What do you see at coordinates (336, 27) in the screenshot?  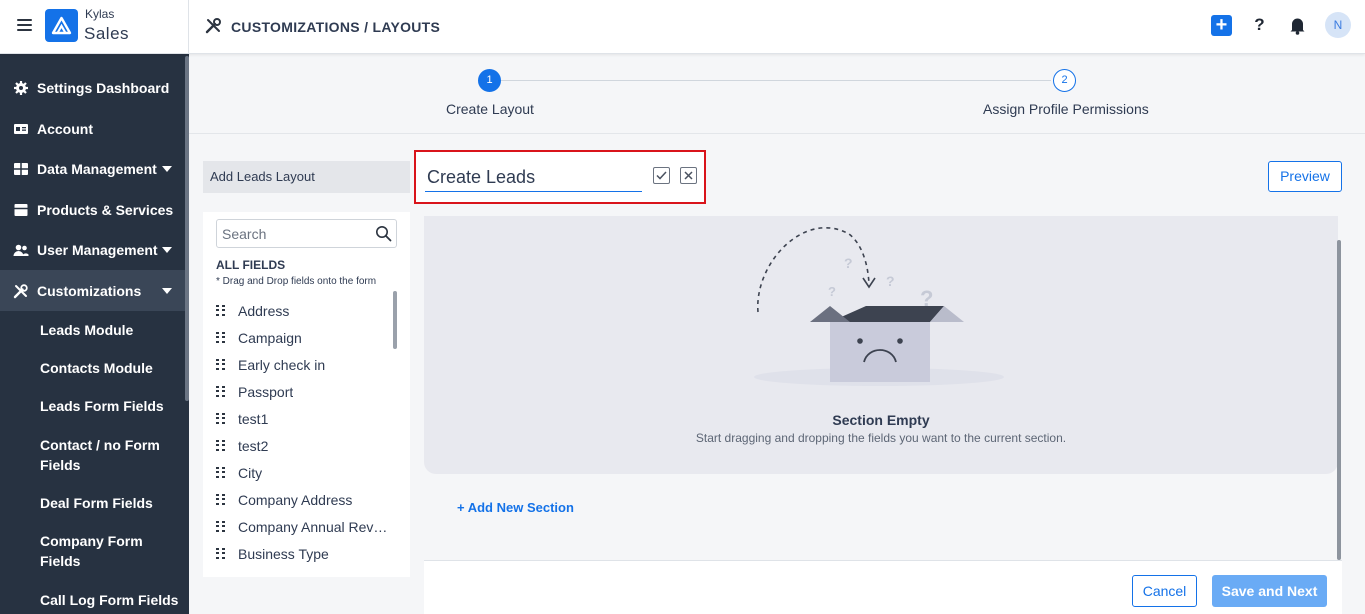 I see `page-title: CUSTOMIZATIONS / LAYOUTS` at bounding box center [336, 27].